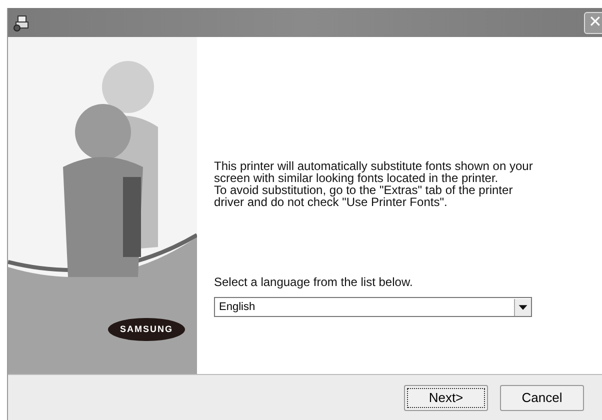 This screenshot has width=602, height=420. I want to click on message-text: This printer will automatically substitute fonts shown on your screen with similar looking fonts located in the printer. To avoid substitution, go to the "Extras" tab of the printer driver and do not check "Use Printer Fonts"., so click(374, 184).